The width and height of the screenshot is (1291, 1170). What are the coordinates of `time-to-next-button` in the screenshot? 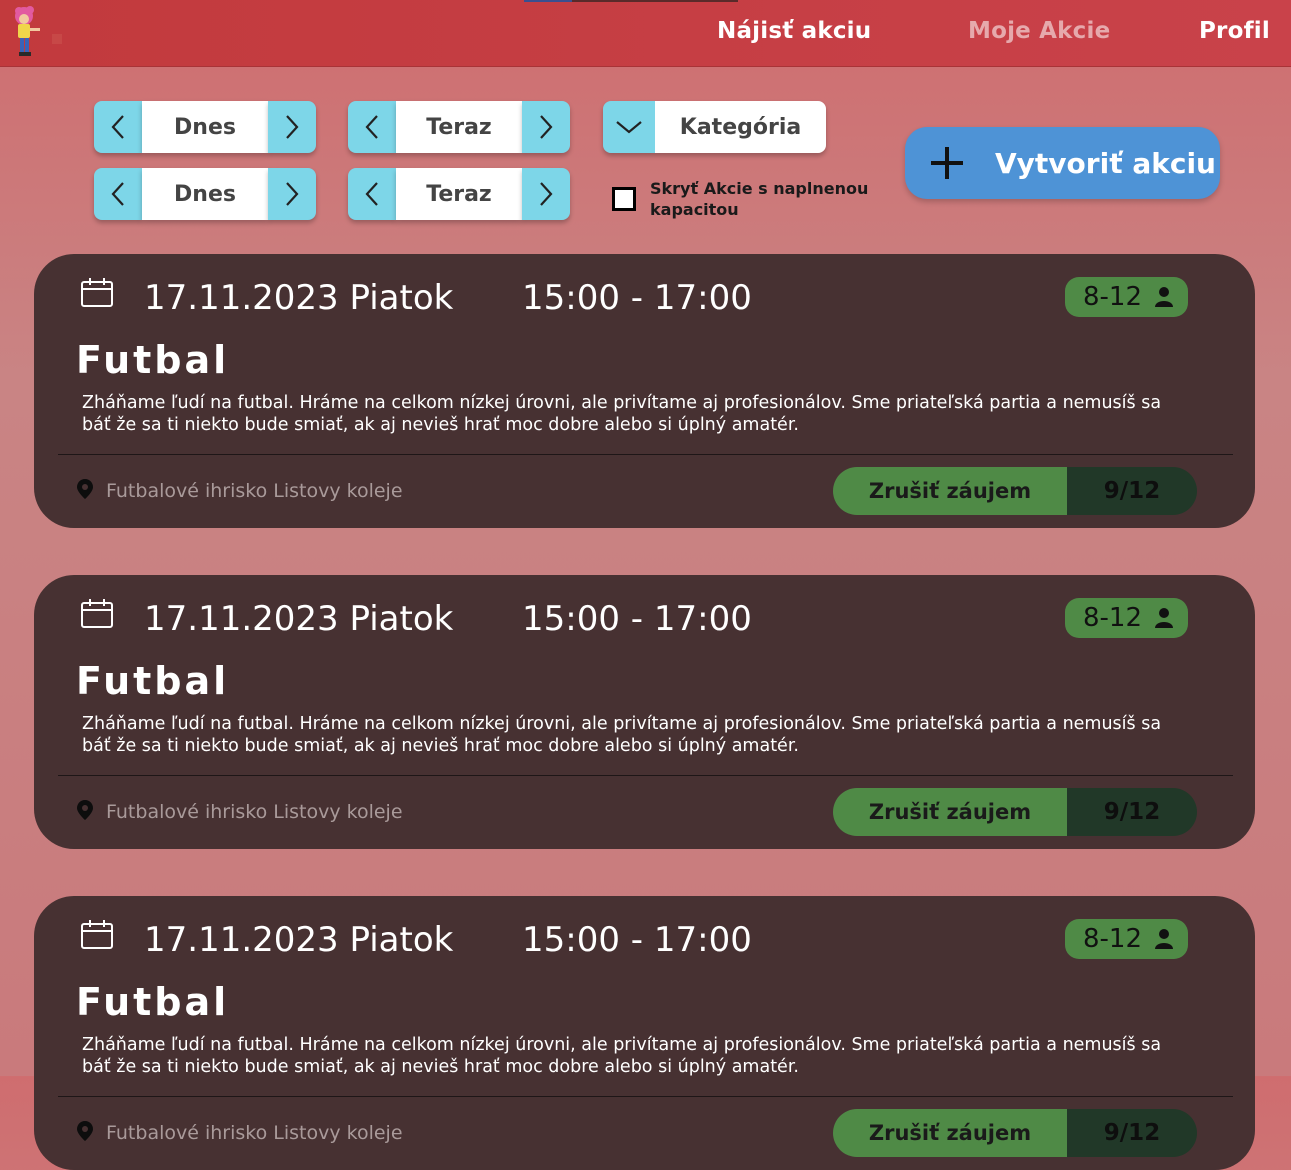 It's located at (546, 194).